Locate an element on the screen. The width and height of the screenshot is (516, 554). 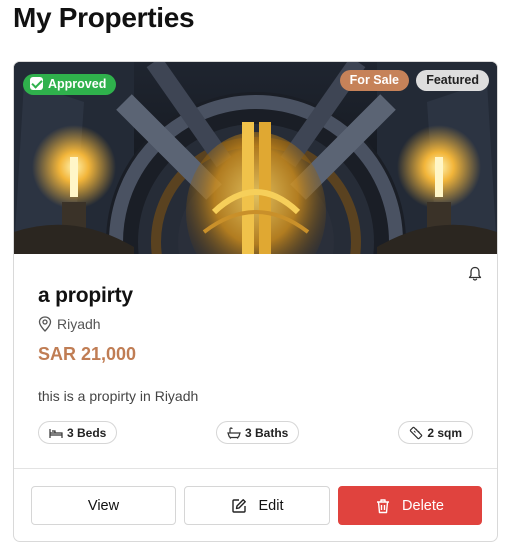
property-description: this is a propirty in Riyadh is located at coordinates (118, 396).